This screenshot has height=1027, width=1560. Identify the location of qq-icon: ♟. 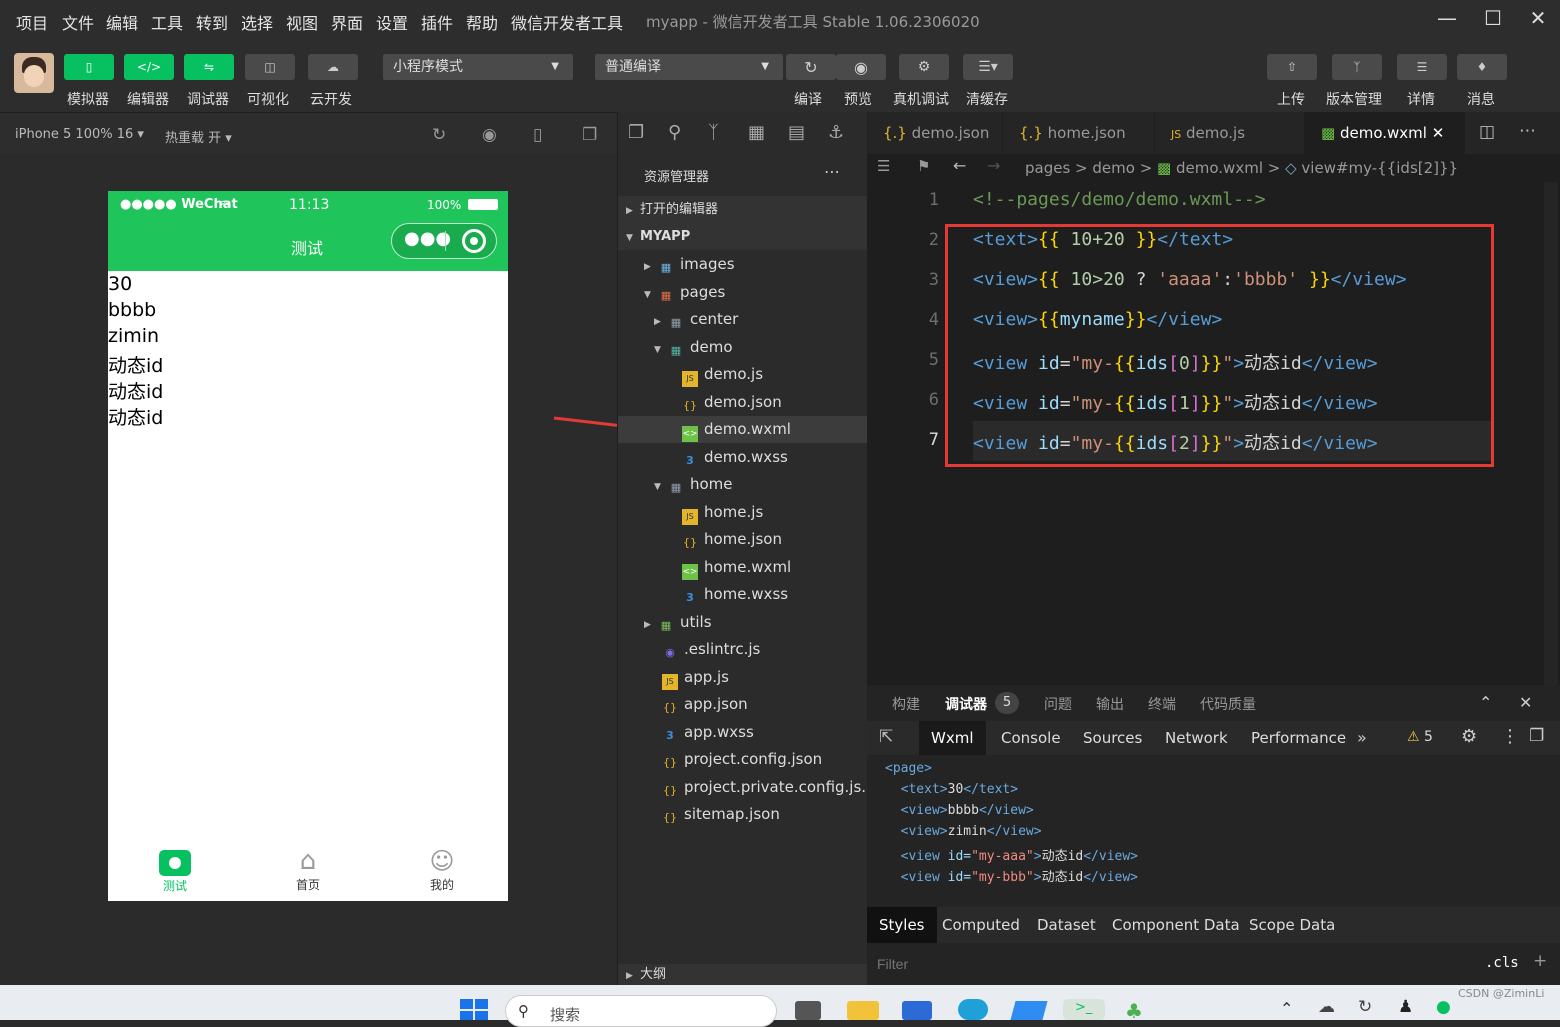
(1405, 1007).